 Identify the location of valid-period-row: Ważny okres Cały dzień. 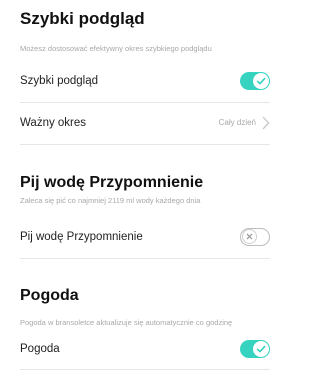
(145, 125).